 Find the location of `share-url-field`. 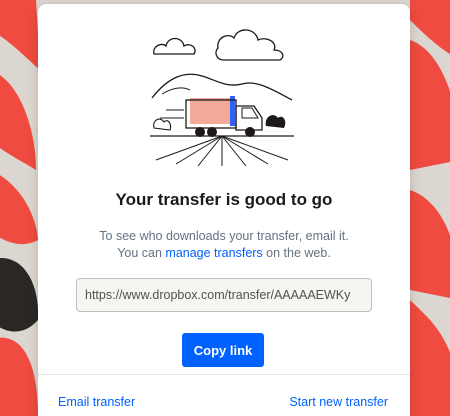

share-url-field is located at coordinates (224, 295).